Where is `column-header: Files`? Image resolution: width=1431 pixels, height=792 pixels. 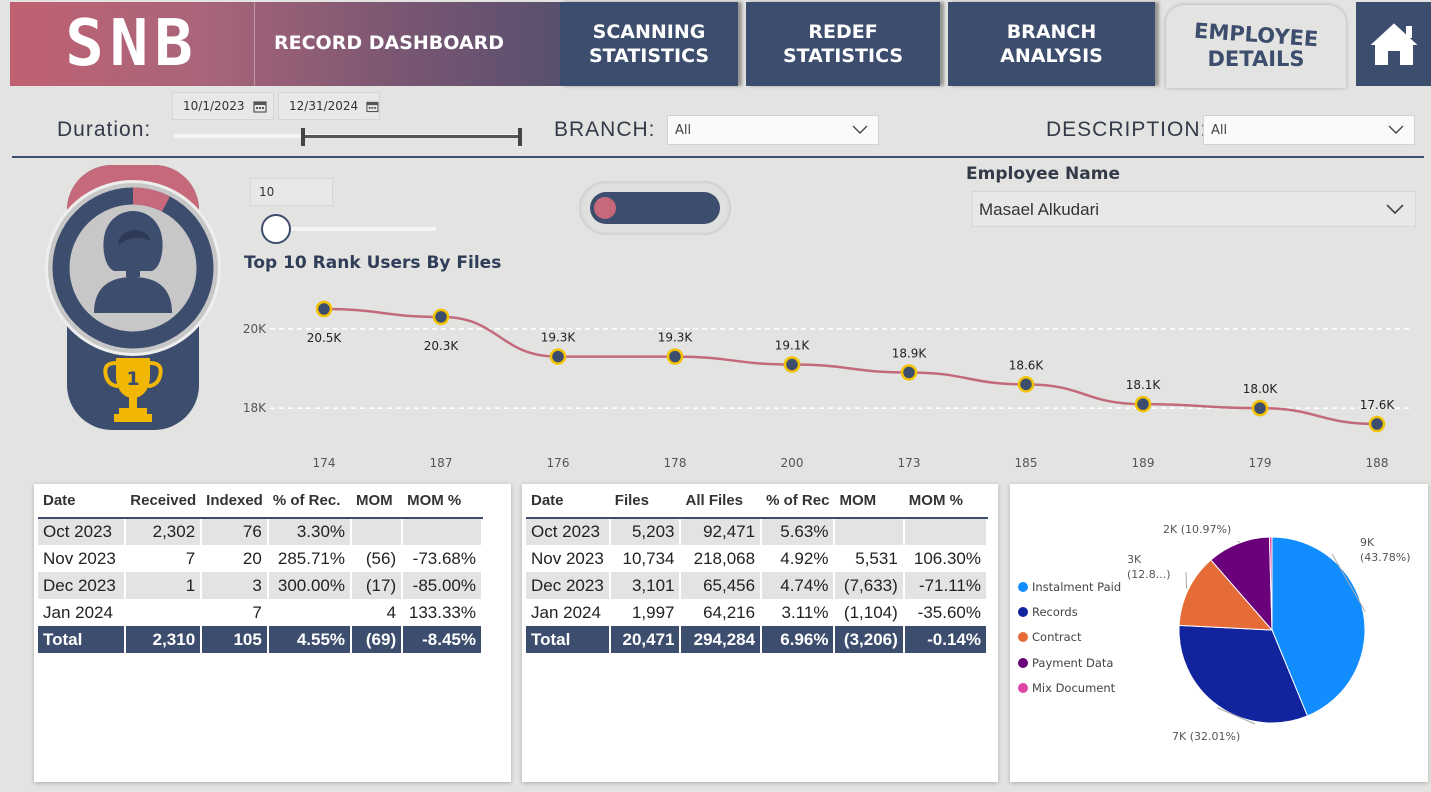 column-header: Files is located at coordinates (645, 502).